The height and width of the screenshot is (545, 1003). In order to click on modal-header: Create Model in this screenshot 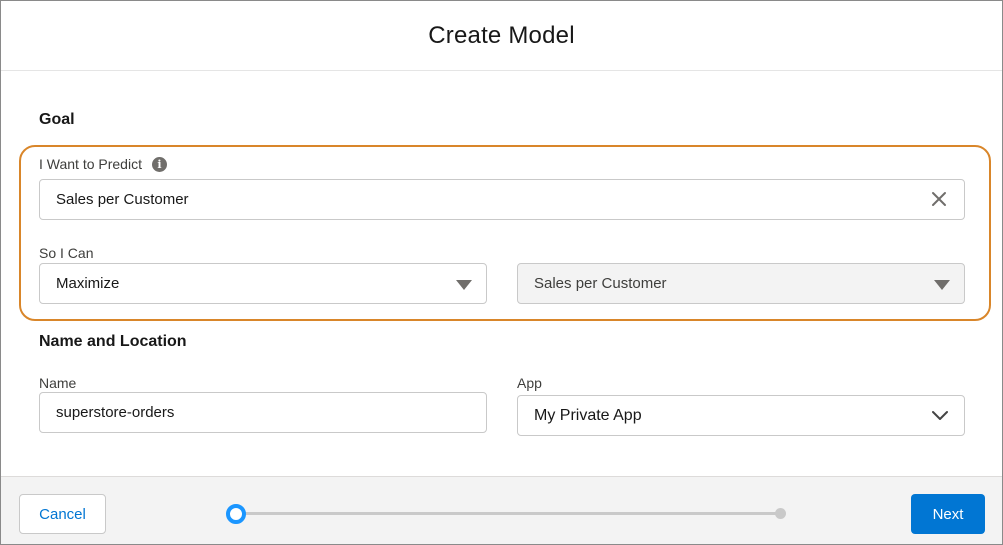, I will do `click(501, 36)`.